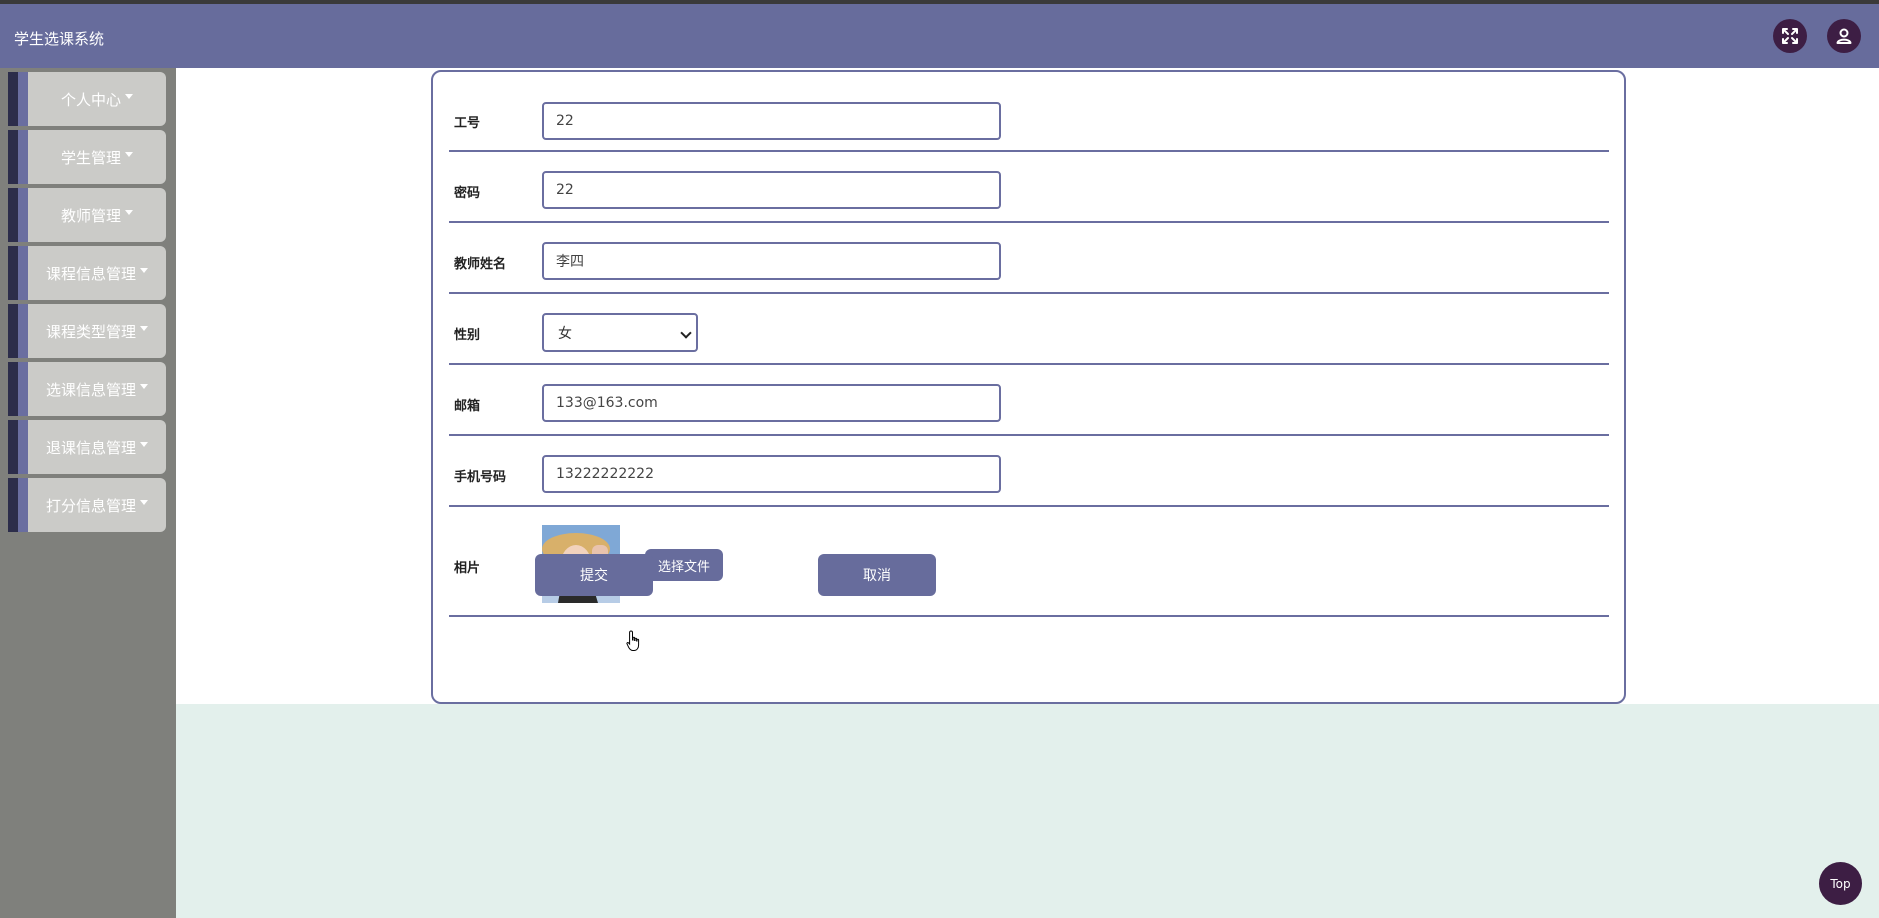  Describe the element at coordinates (1029, 258) in the screenshot. I see `form-row-teacher-name: 教师姓名 李四` at that location.